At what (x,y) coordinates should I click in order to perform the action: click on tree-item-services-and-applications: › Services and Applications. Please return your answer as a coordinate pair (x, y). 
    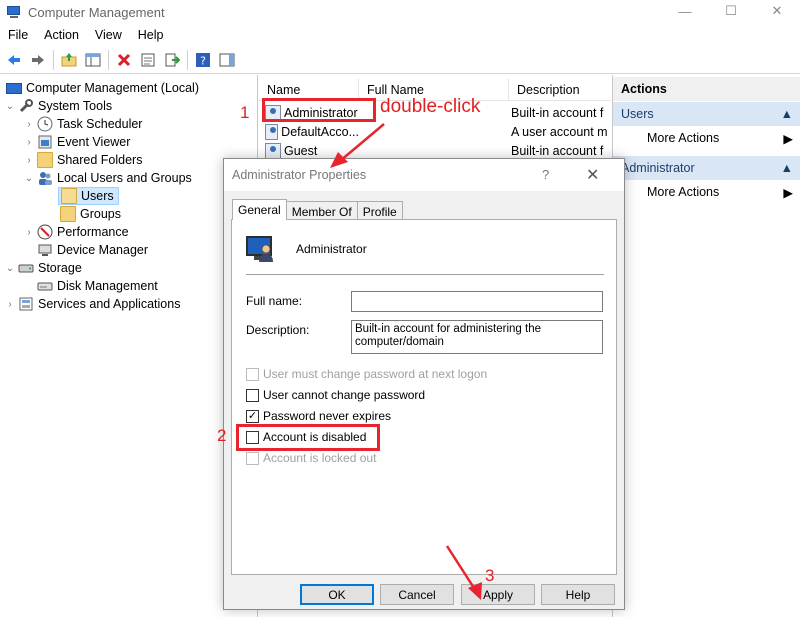
    Looking at the image, I should click on (92, 304).